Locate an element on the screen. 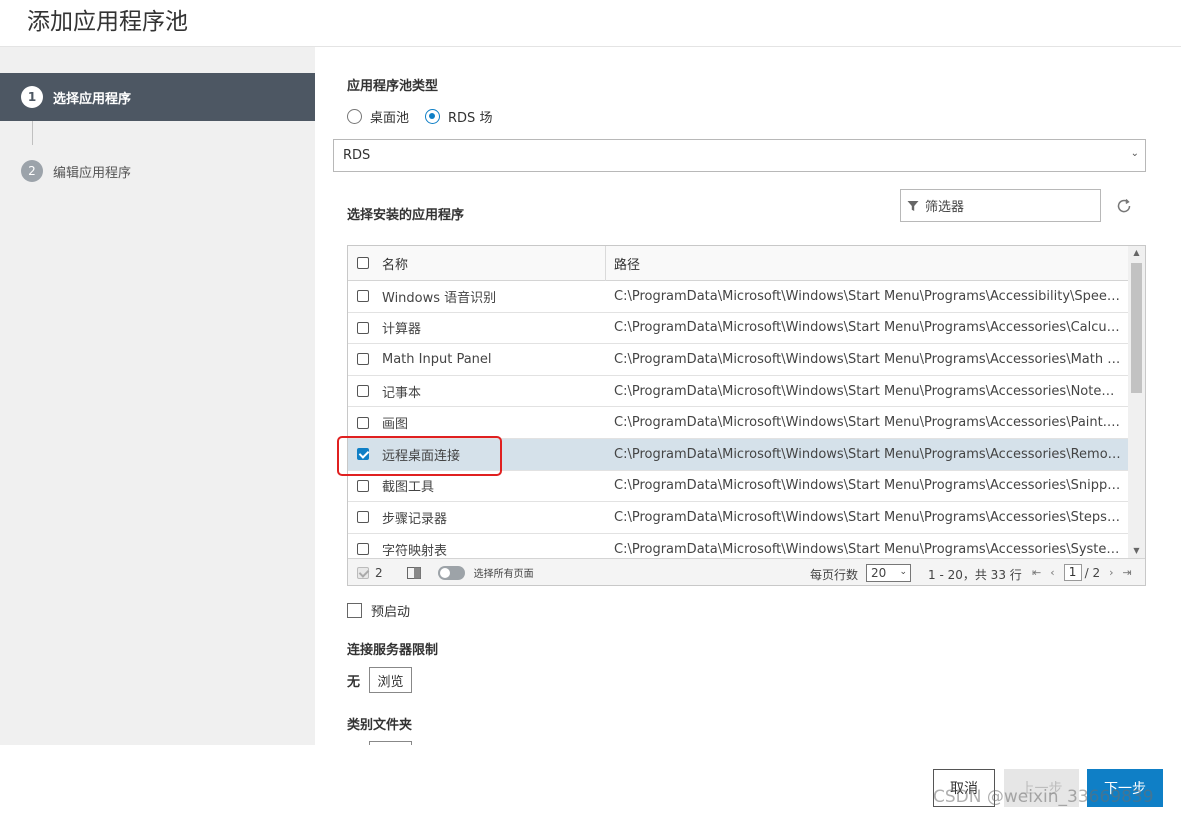 This screenshot has width=1181, height=817. app-name: 画图 is located at coordinates (395, 425).